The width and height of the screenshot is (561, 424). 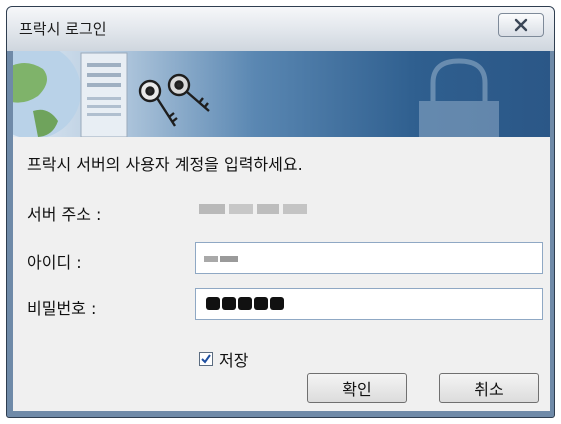 I want to click on ok-button: 확인, so click(x=357, y=388).